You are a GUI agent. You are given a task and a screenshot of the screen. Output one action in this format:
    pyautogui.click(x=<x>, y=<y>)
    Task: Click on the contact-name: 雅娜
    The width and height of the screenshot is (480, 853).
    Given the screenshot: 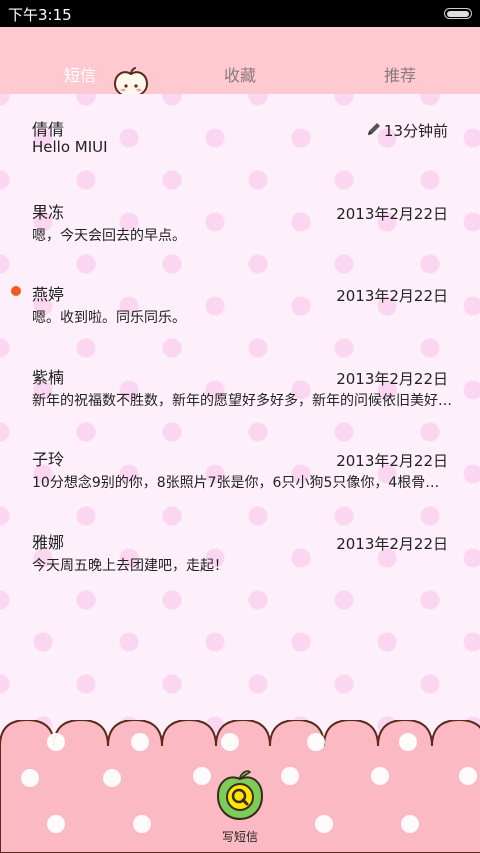 What is the action you would take?
    pyautogui.click(x=48, y=542)
    